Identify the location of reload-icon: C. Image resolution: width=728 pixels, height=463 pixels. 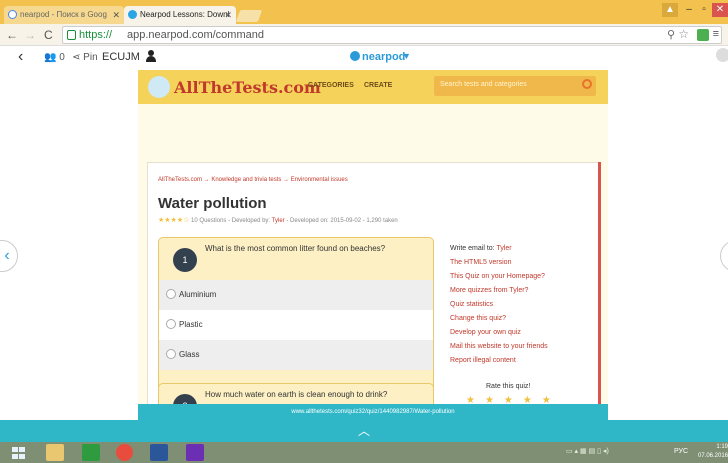
(48, 35).